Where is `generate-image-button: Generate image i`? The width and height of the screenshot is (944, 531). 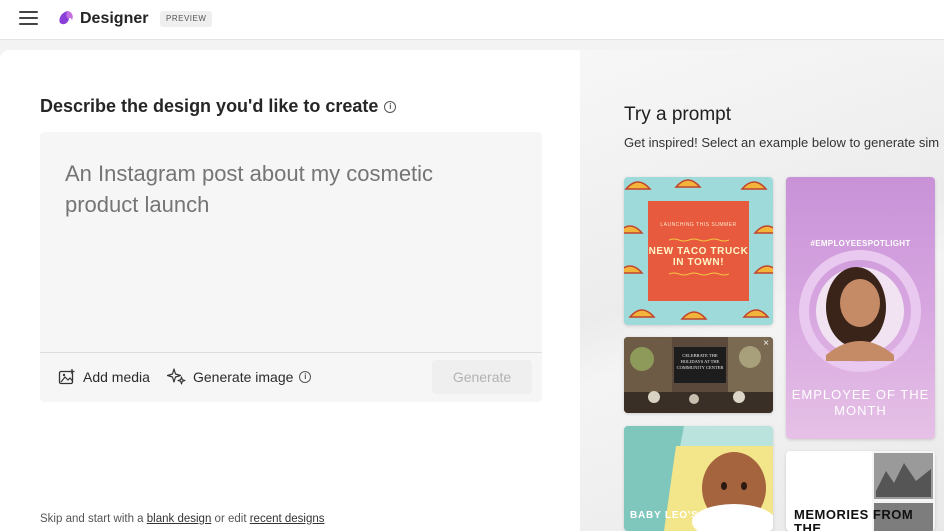
generate-image-button: Generate image i is located at coordinates (239, 376).